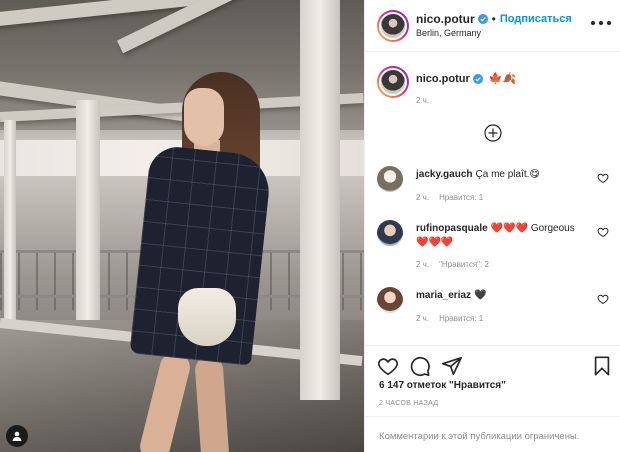  What do you see at coordinates (442, 385) in the screenshot?
I see `likes-count: 6 147 отметок "Нравится"` at bounding box center [442, 385].